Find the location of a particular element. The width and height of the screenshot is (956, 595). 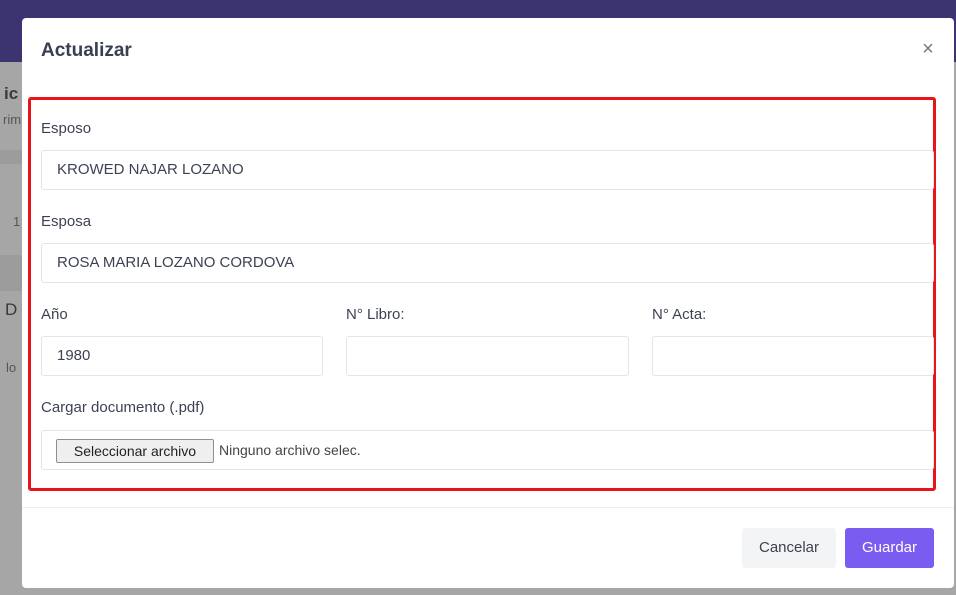

libro-label: N° Libro: is located at coordinates (375, 314).